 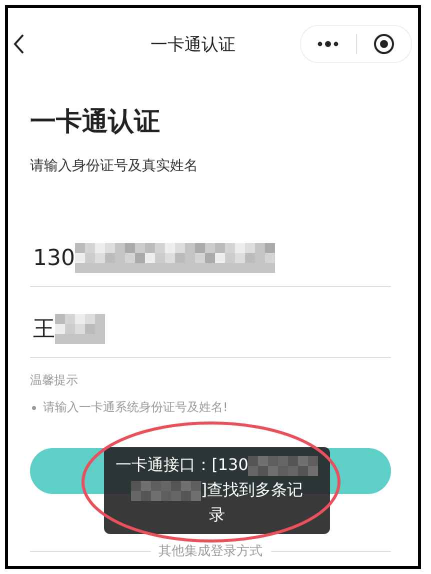 What do you see at coordinates (95, 122) in the screenshot?
I see `page-heading: 一卡通认证` at bounding box center [95, 122].